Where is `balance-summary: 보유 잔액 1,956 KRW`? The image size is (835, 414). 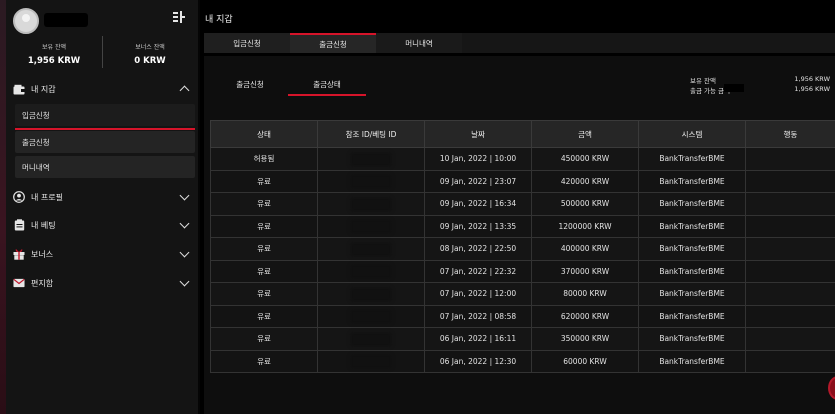
balance-summary: 보유 잔액 1,956 KRW is located at coordinates (54, 54).